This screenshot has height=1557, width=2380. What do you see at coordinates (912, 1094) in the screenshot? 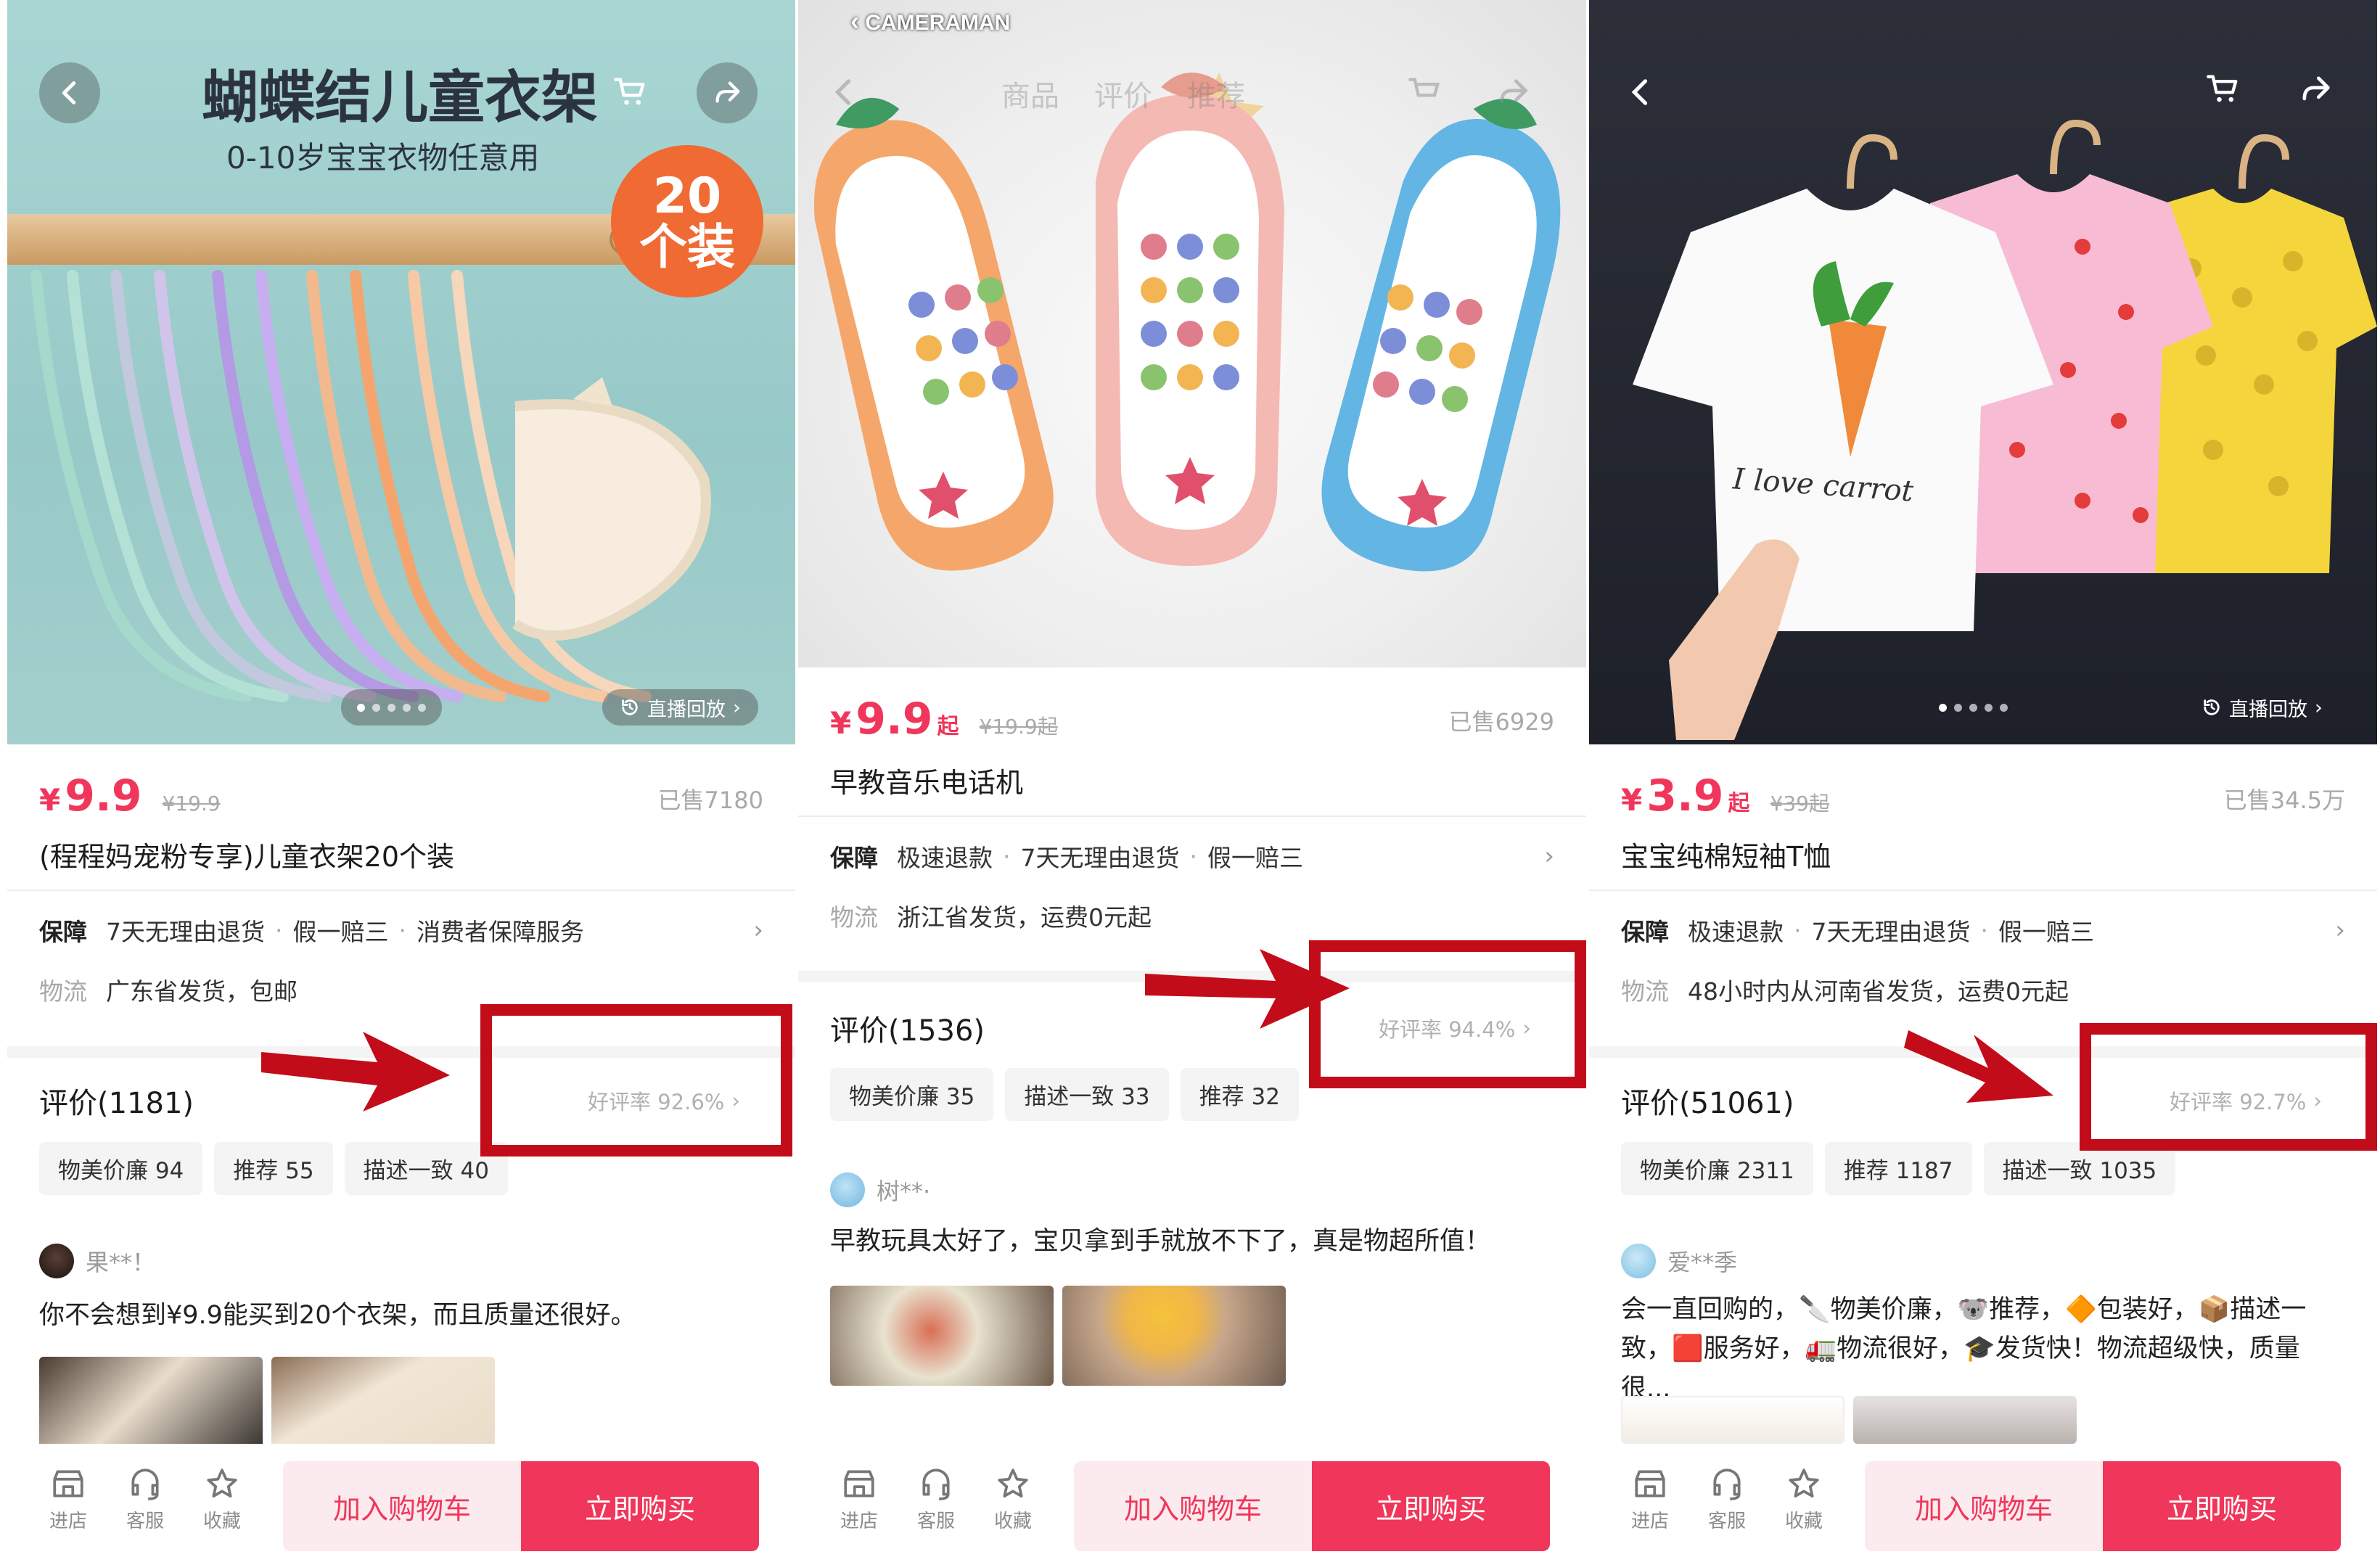
I see `review-tag: 物美价廉 35` at bounding box center [912, 1094].